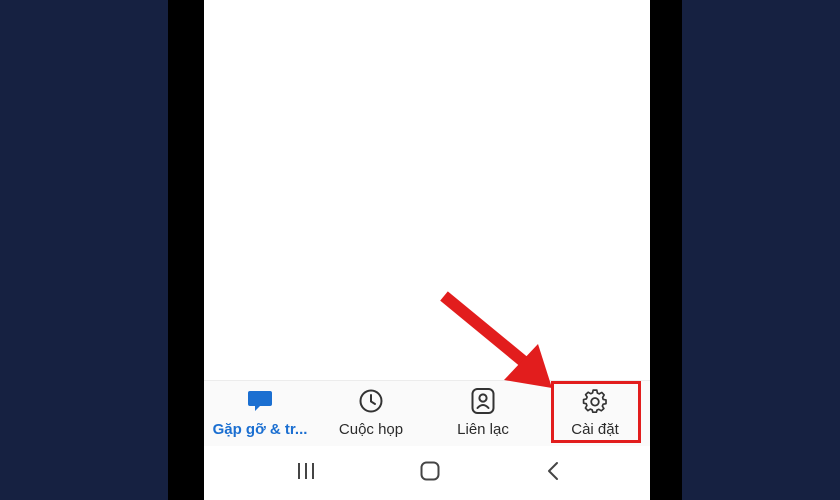 The image size is (840, 500). What do you see at coordinates (427, 413) in the screenshot?
I see `bottom-tab-bar: Gặp gỡ & tr... Cuộc họp Liên lạc Cài đặt` at bounding box center [427, 413].